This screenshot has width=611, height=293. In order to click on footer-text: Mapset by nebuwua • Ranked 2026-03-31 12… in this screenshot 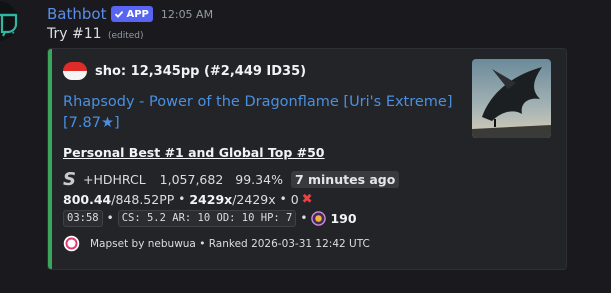, I will do `click(230, 243)`.